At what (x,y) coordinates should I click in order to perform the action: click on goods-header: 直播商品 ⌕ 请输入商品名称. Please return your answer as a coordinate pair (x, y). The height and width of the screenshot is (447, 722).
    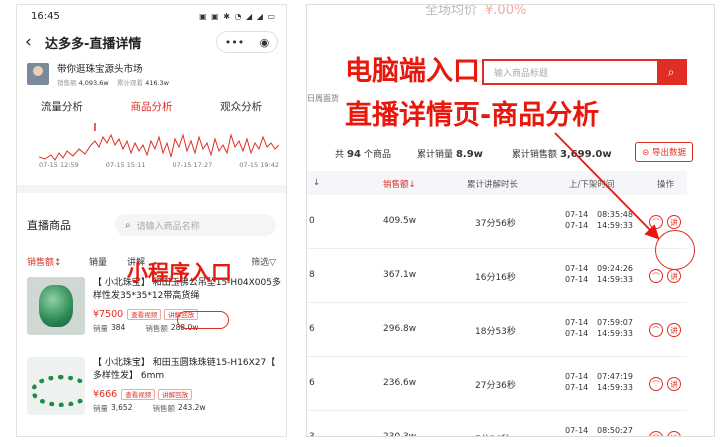
    Looking at the image, I should click on (151, 225).